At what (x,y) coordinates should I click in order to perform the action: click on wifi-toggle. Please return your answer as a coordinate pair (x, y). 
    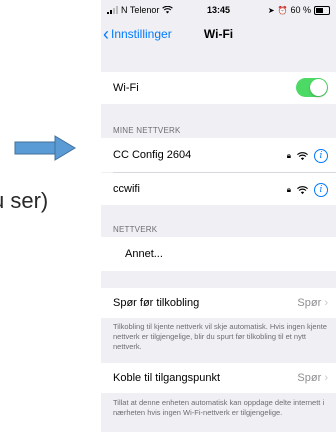
    Looking at the image, I should click on (312, 87).